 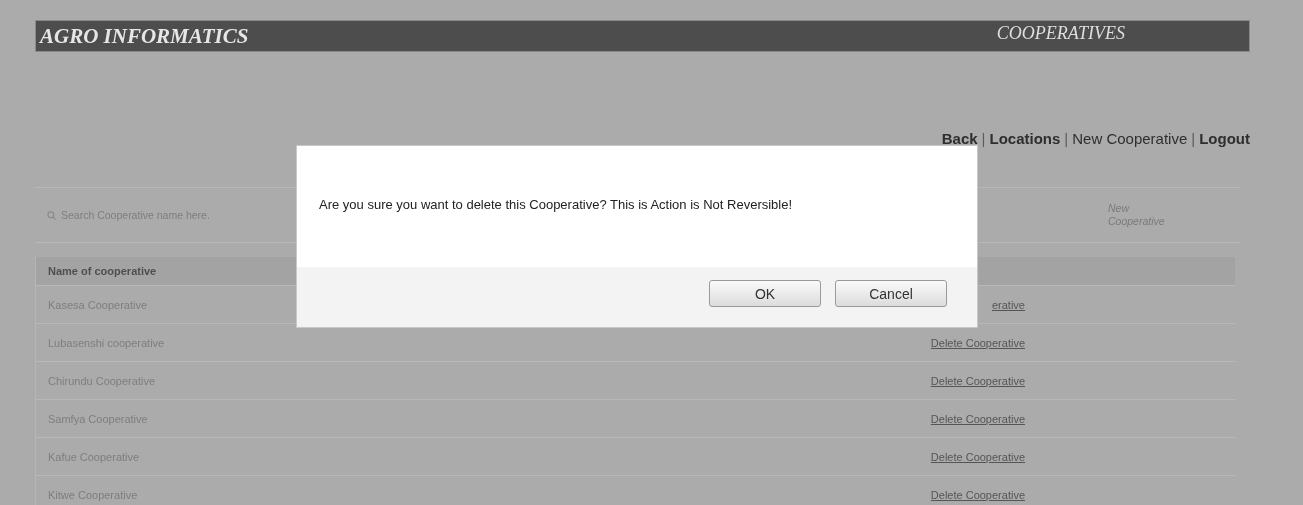 What do you see at coordinates (1008, 304) in the screenshot?
I see `delete-link: erative` at bounding box center [1008, 304].